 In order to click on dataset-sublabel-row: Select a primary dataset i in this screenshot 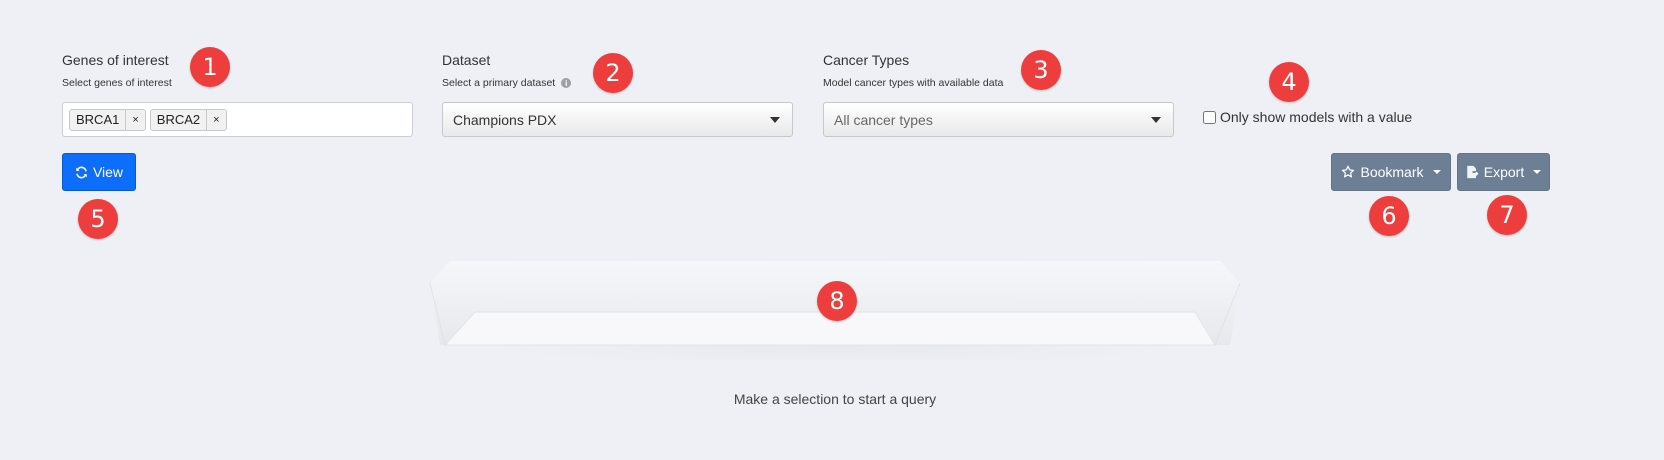, I will do `click(507, 83)`.